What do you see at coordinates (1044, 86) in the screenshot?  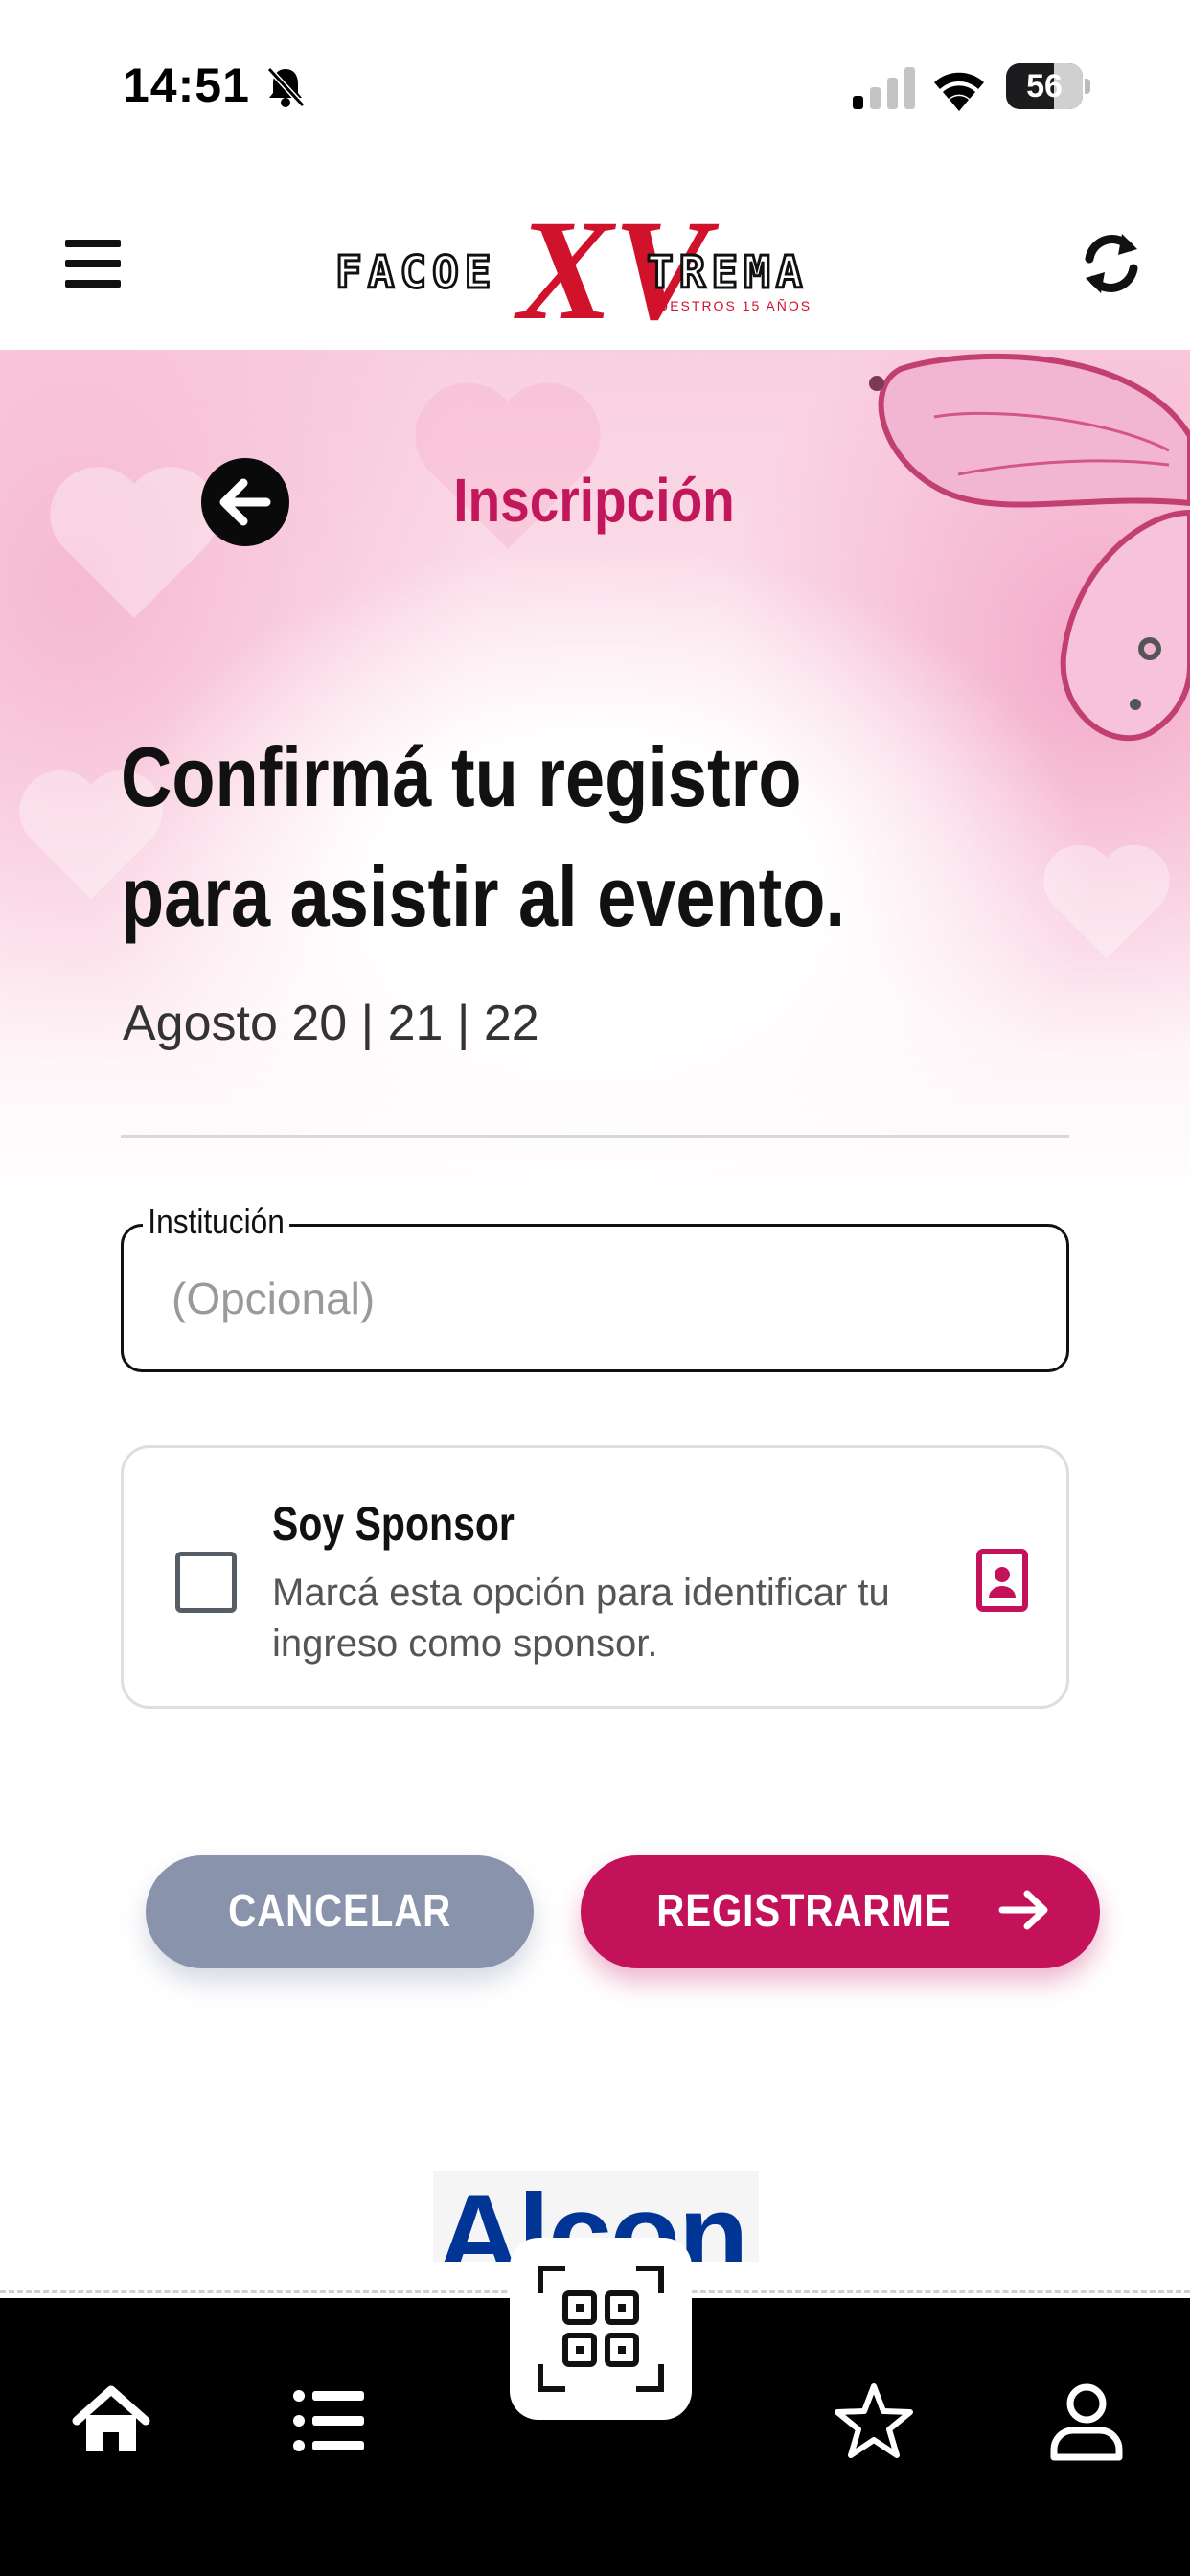 I see `battery-level: 56` at bounding box center [1044, 86].